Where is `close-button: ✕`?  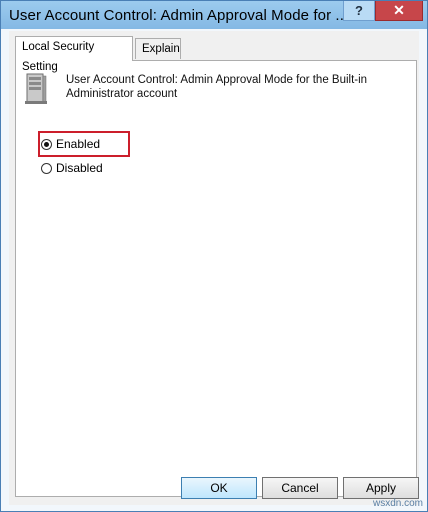 close-button: ✕ is located at coordinates (399, 11).